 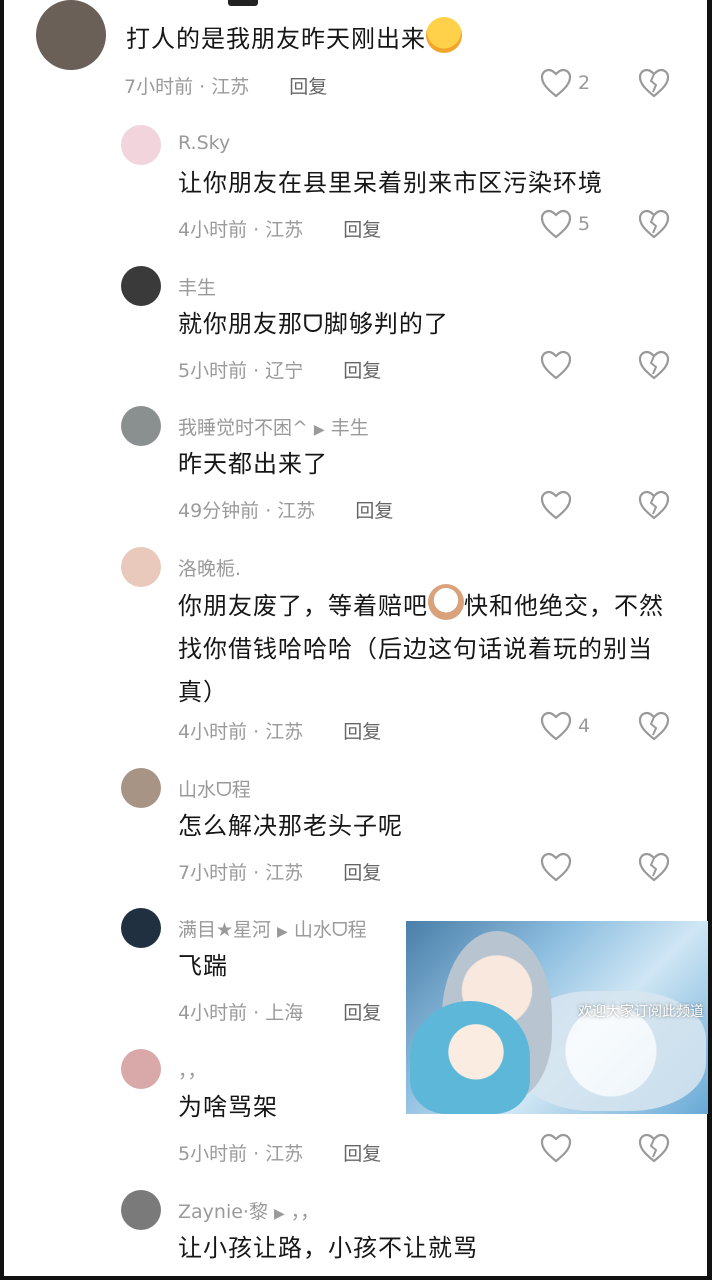 I want to click on dog-face-emoji-icon, so click(x=446, y=602).